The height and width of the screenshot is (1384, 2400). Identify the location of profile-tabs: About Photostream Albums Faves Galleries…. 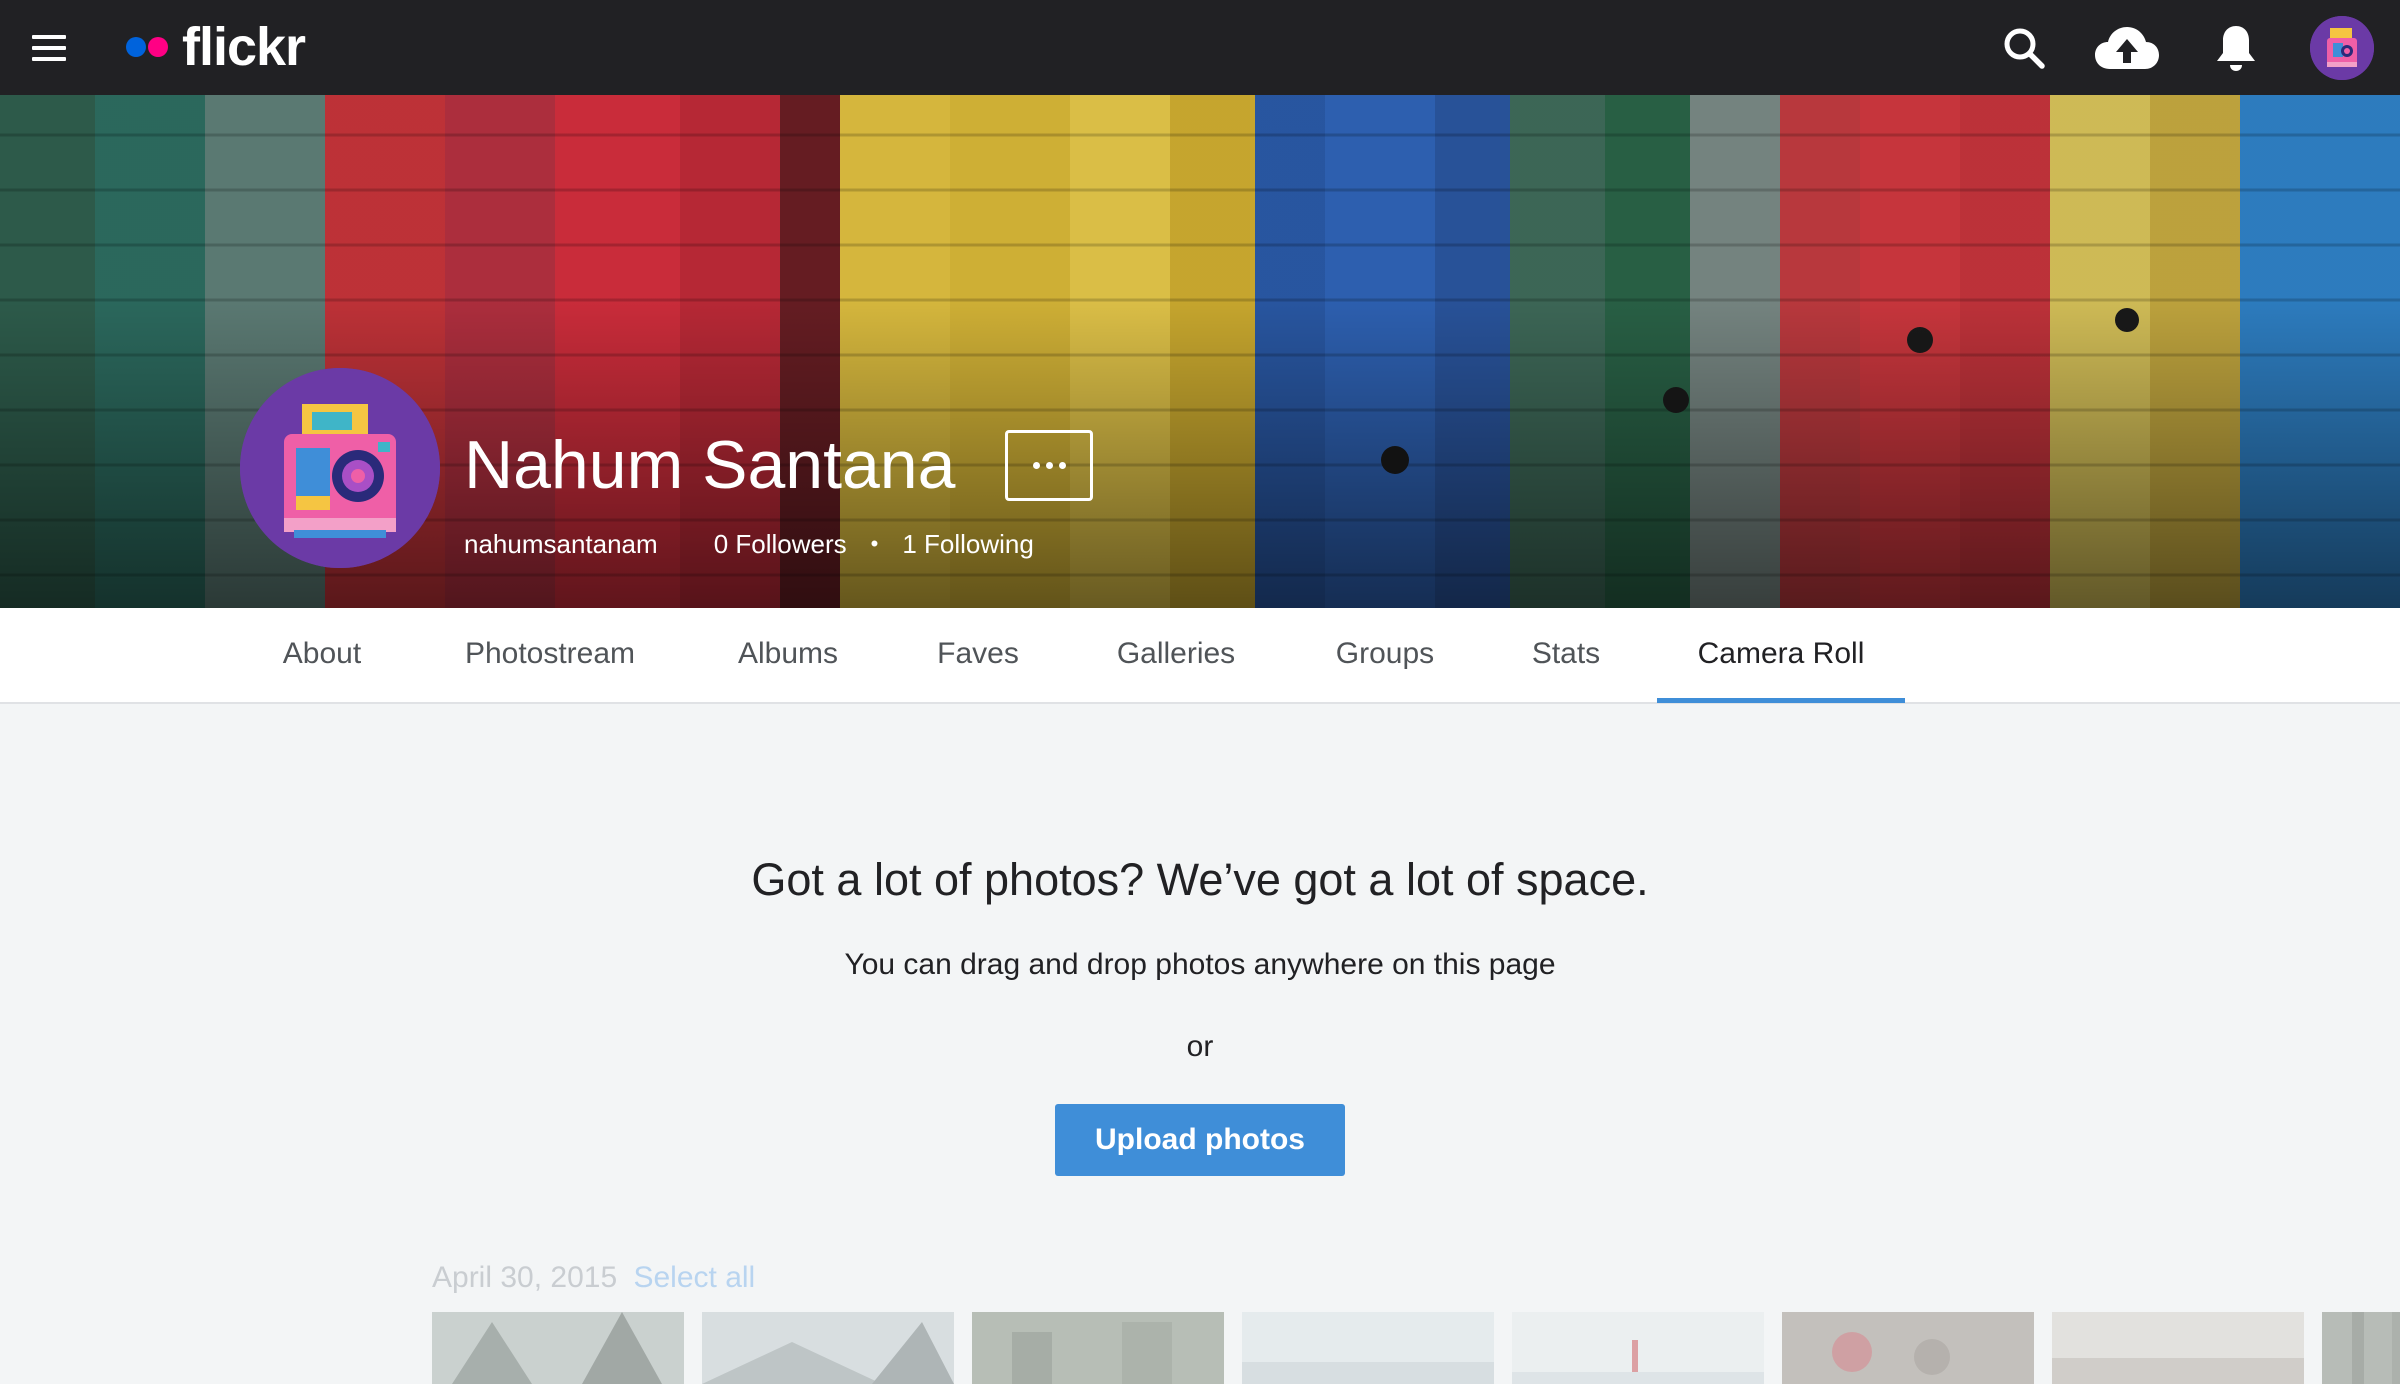
(1200, 656).